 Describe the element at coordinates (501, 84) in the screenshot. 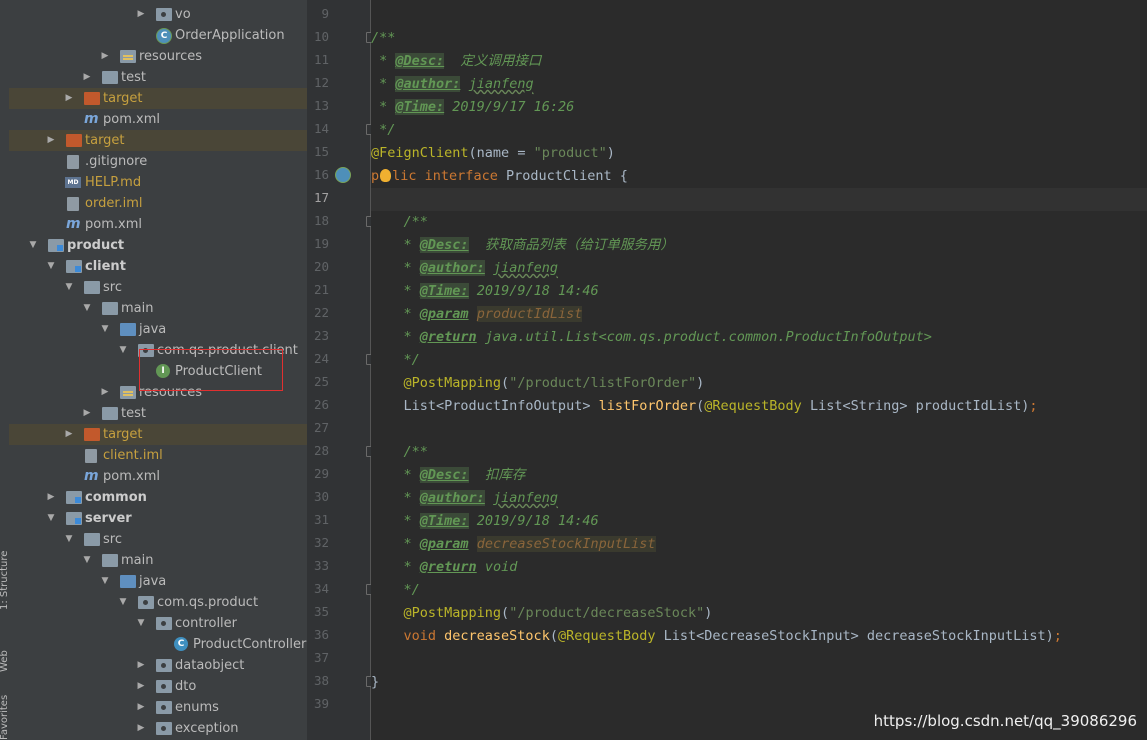

I see `doc-text: jianfeng` at that location.